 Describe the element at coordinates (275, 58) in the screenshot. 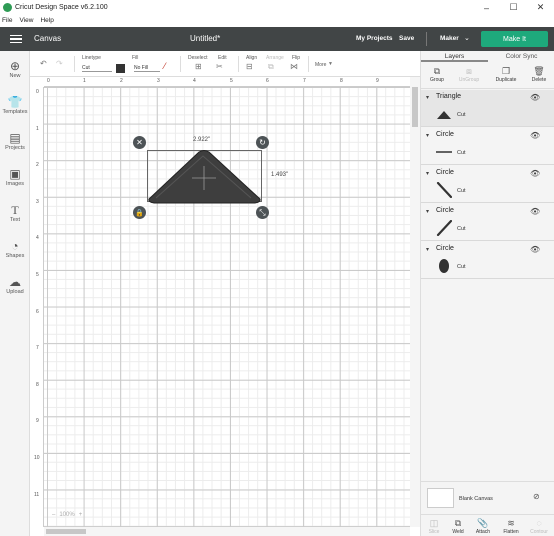

I see `arrange-button: Arrange` at that location.